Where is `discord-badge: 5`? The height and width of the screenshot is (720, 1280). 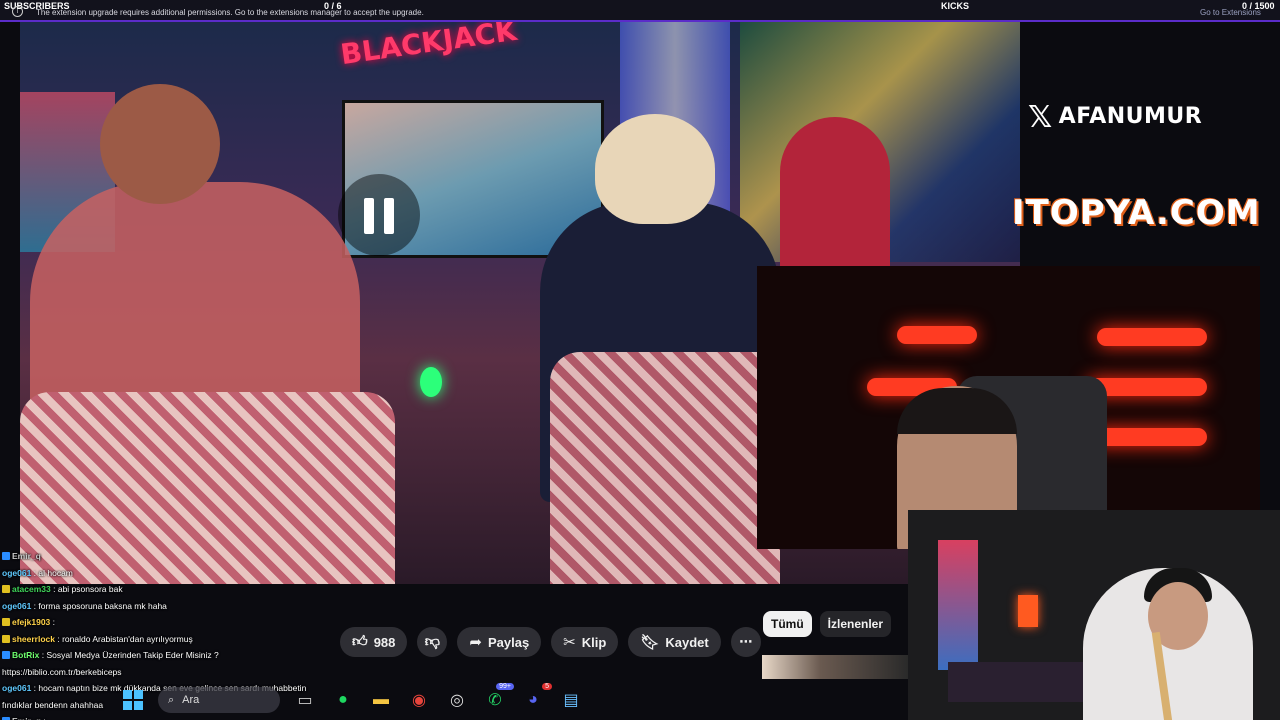
discord-badge: 5 is located at coordinates (547, 686).